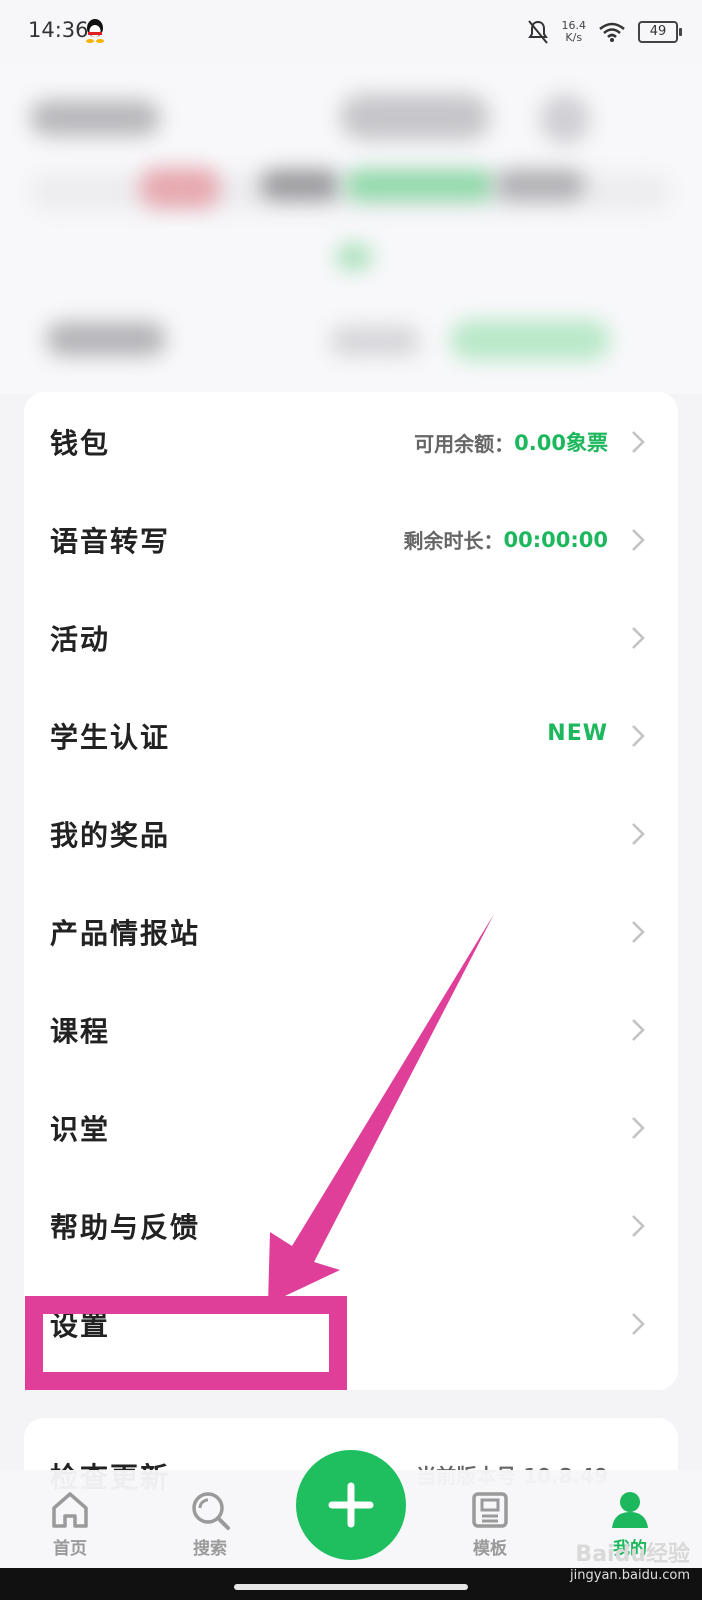 The width and height of the screenshot is (702, 1600). What do you see at coordinates (80, 443) in the screenshot?
I see `menu-item-label: 钱包` at bounding box center [80, 443].